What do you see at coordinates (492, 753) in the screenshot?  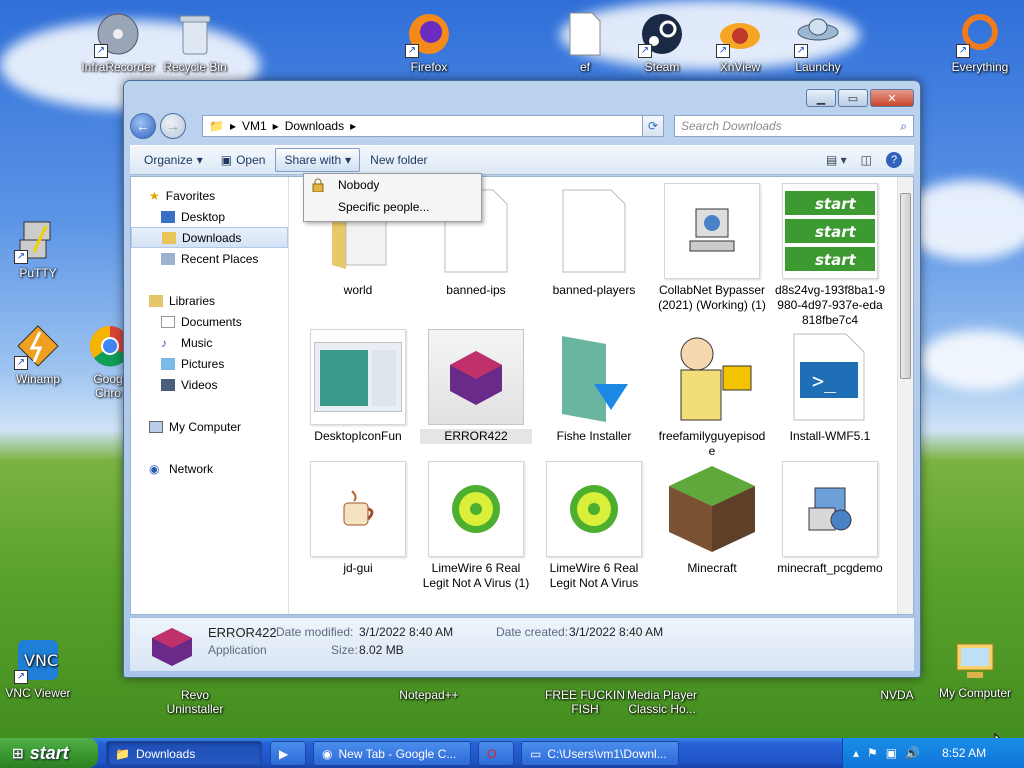 I see `opera-icon: O` at bounding box center [492, 753].